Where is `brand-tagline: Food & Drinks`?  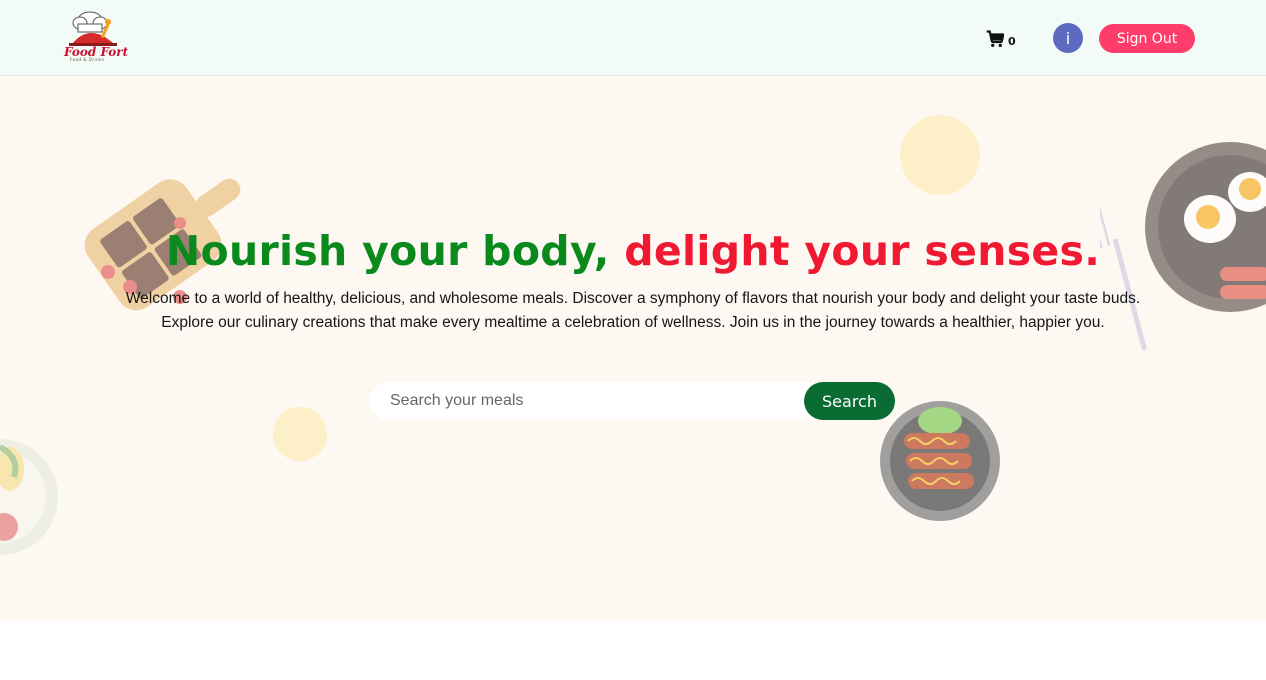
brand-tagline: Food & Drinks is located at coordinates (87, 59).